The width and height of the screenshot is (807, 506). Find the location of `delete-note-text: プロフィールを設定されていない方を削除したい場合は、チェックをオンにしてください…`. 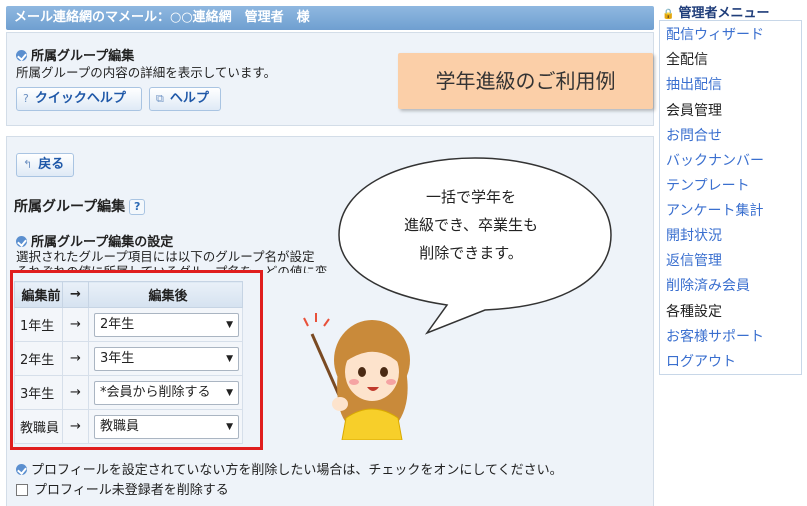

delete-note-text: プロフィールを設定されていない方を削除したい場合は、チェックをオンにしてください… is located at coordinates (297, 470).